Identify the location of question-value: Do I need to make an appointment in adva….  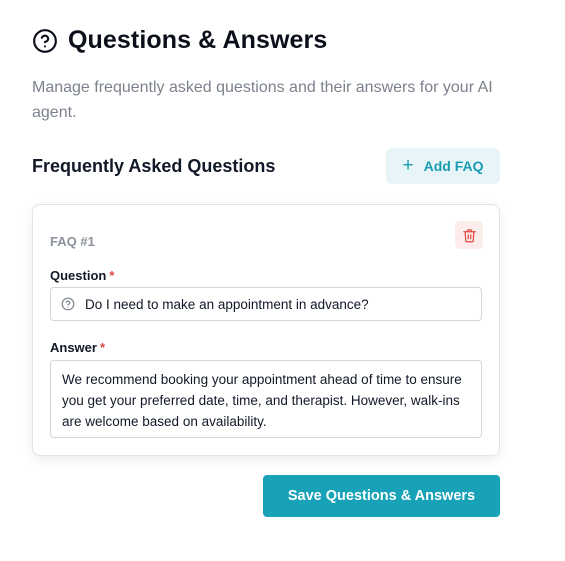
(227, 304).